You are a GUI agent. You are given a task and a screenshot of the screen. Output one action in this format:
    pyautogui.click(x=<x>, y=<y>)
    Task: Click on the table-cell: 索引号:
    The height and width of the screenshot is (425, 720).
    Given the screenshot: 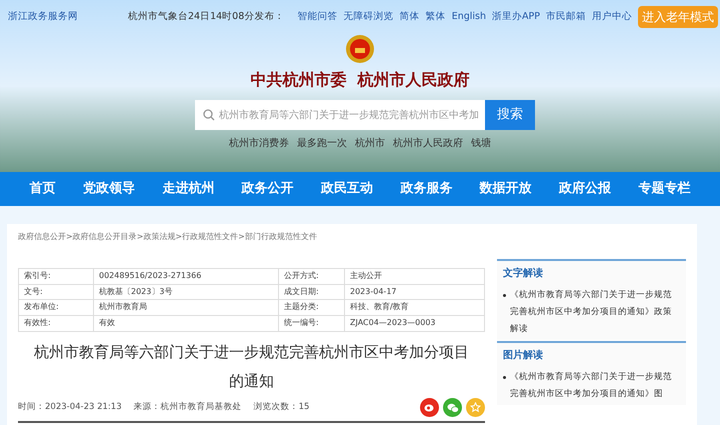 What is the action you would take?
    pyautogui.click(x=56, y=276)
    